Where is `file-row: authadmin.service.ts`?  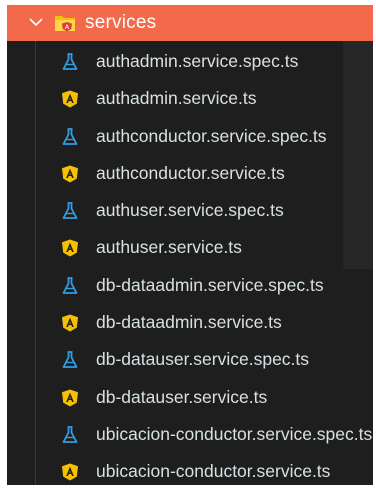
file-row: authadmin.service.ts is located at coordinates (190, 98).